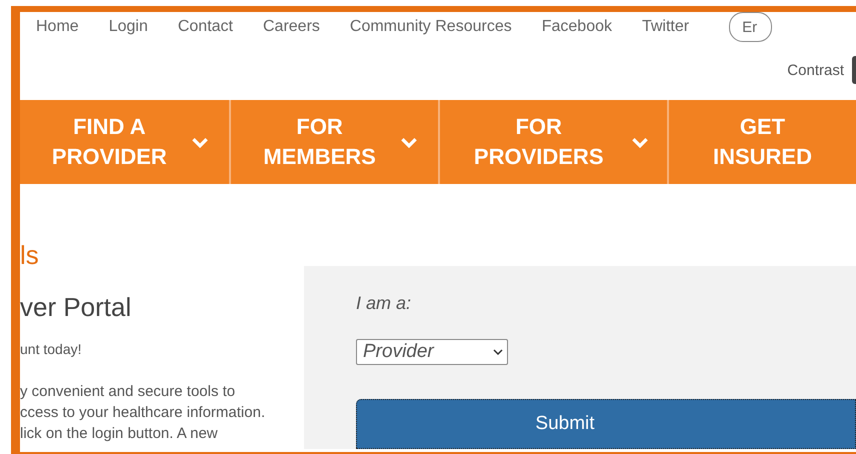 This screenshot has width=856, height=454. I want to click on nav-link: Community Resources, so click(431, 27).